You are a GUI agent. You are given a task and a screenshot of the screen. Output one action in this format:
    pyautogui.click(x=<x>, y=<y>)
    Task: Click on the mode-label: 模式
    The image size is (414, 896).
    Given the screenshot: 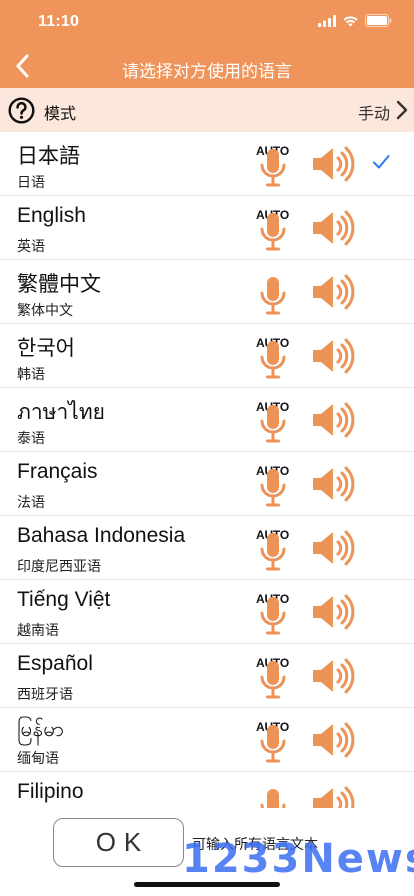 What is the action you would take?
    pyautogui.click(x=60, y=114)
    